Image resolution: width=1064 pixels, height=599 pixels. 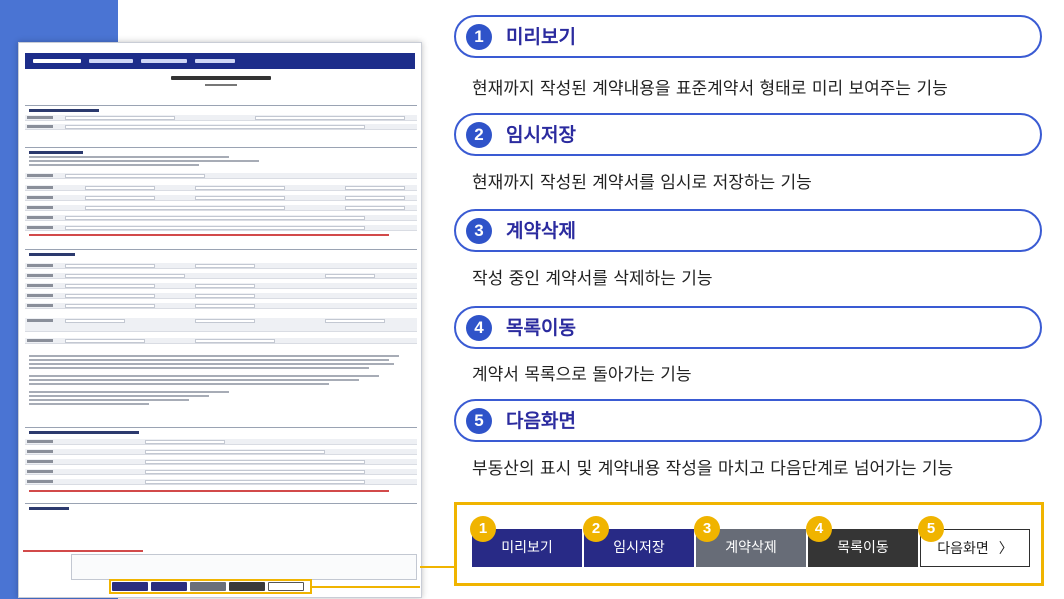 What do you see at coordinates (244, 567) in the screenshot?
I see `special-terms-textarea` at bounding box center [244, 567].